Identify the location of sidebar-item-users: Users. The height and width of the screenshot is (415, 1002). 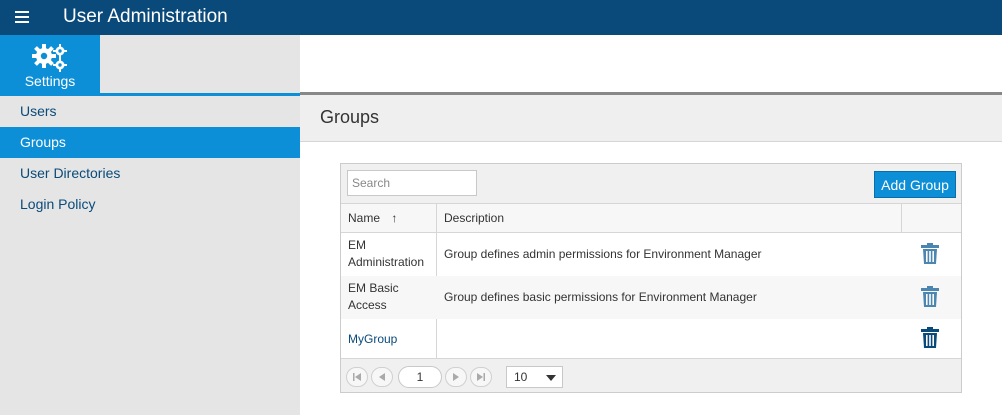
(150, 111).